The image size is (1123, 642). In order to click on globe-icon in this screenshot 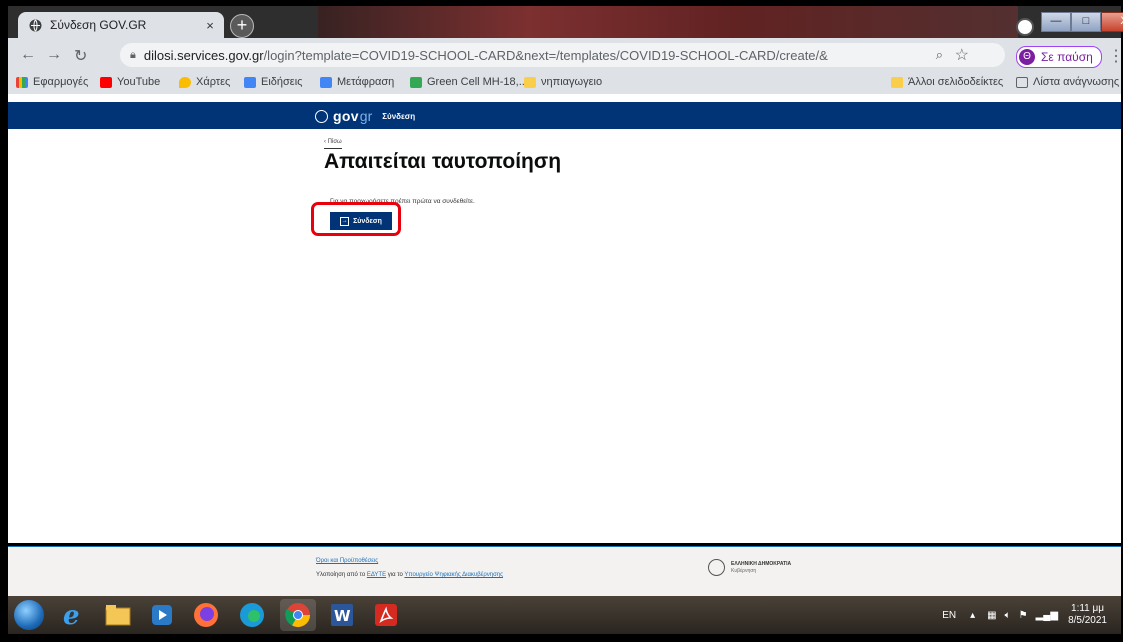, I will do `click(35, 25)`.